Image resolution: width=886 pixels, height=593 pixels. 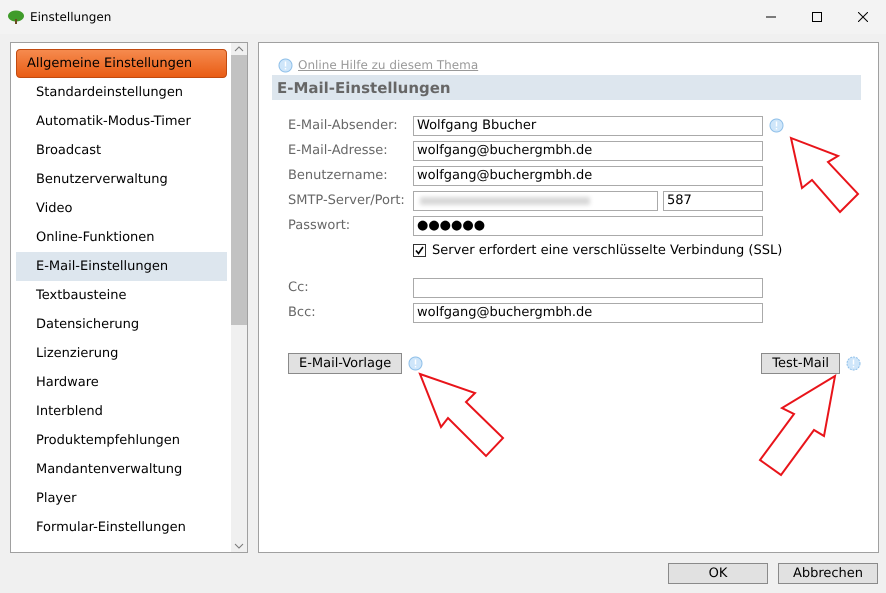 What do you see at coordinates (121, 469) in the screenshot?
I see `sidebar-item: Mandantenverwaltung` at bounding box center [121, 469].